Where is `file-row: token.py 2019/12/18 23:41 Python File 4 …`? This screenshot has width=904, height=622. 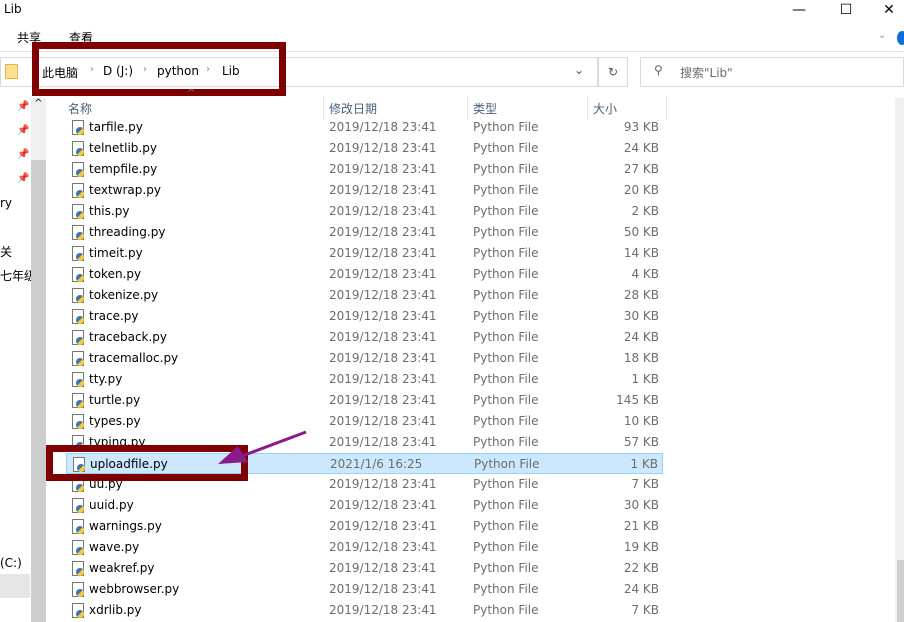 file-row: token.py 2019/12/18 23:41 Python File 4 … is located at coordinates (364, 274).